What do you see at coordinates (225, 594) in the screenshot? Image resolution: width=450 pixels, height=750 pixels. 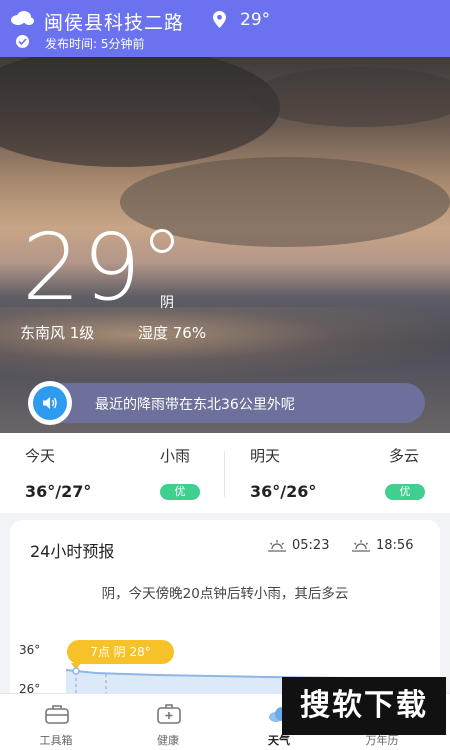 I see `hourly-description: 阴，今天傍晚20点钟后转小雨，其后多云` at bounding box center [225, 594].